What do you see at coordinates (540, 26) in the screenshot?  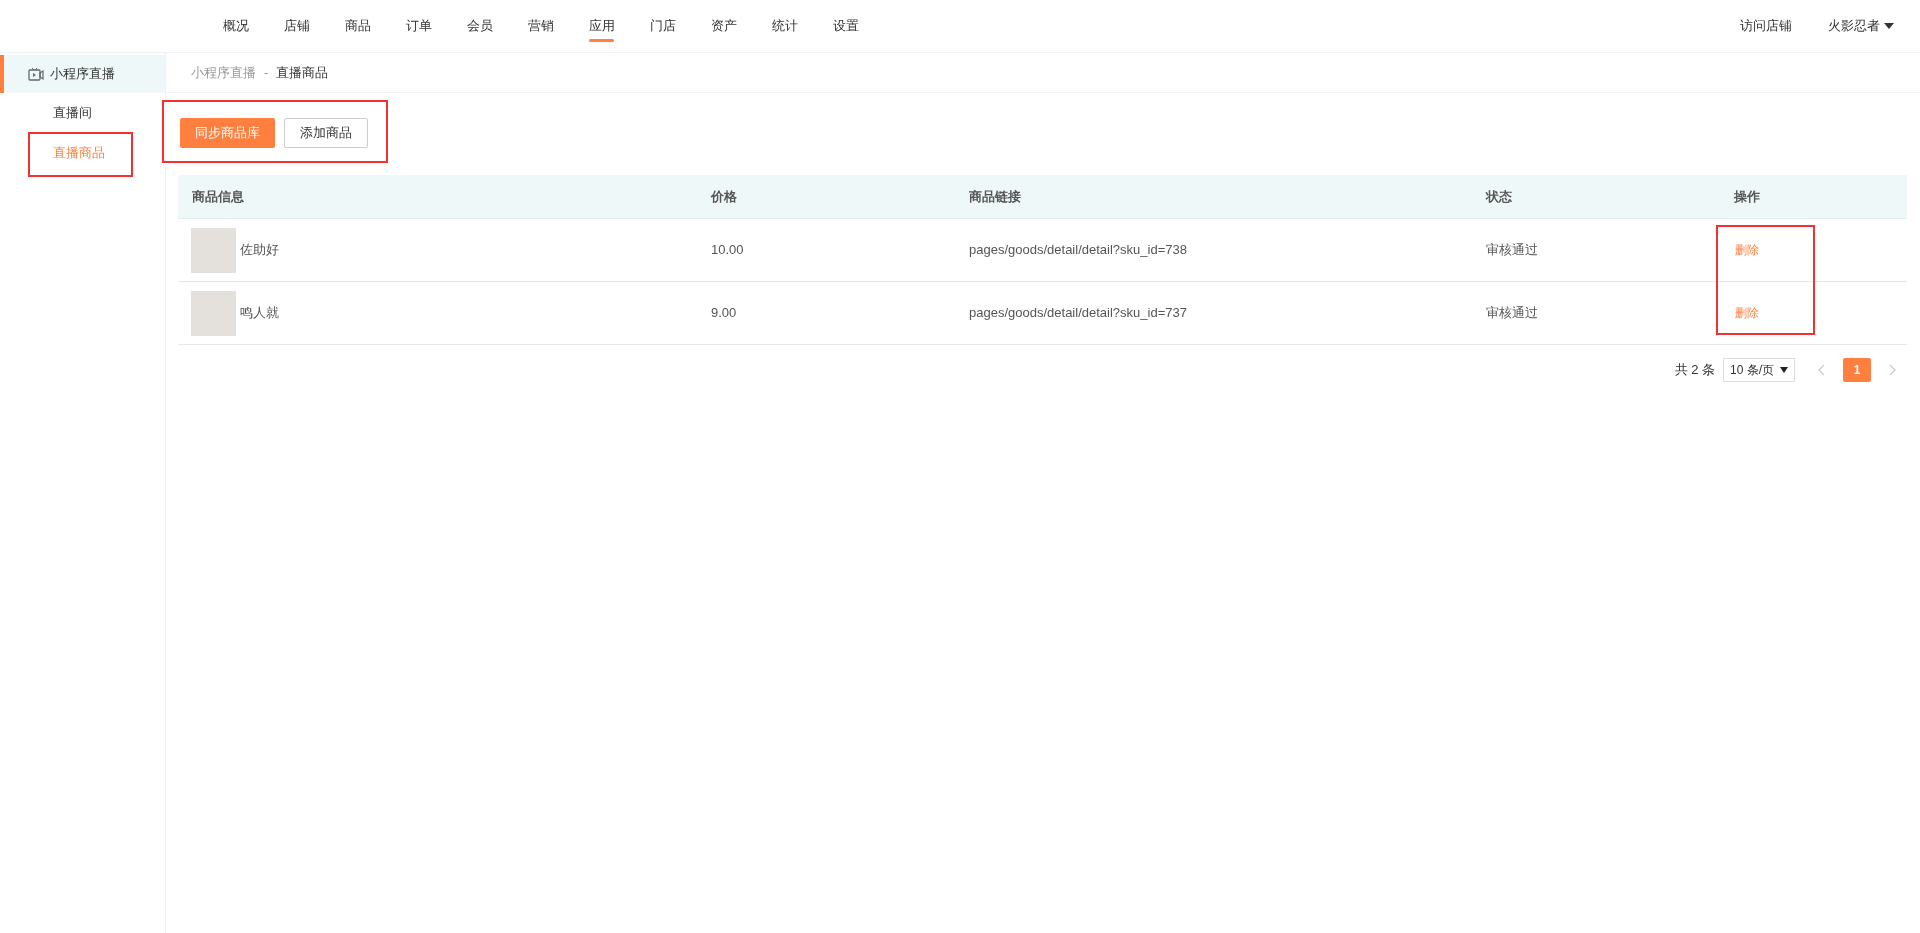 I see `nav-tab: 营销` at bounding box center [540, 26].